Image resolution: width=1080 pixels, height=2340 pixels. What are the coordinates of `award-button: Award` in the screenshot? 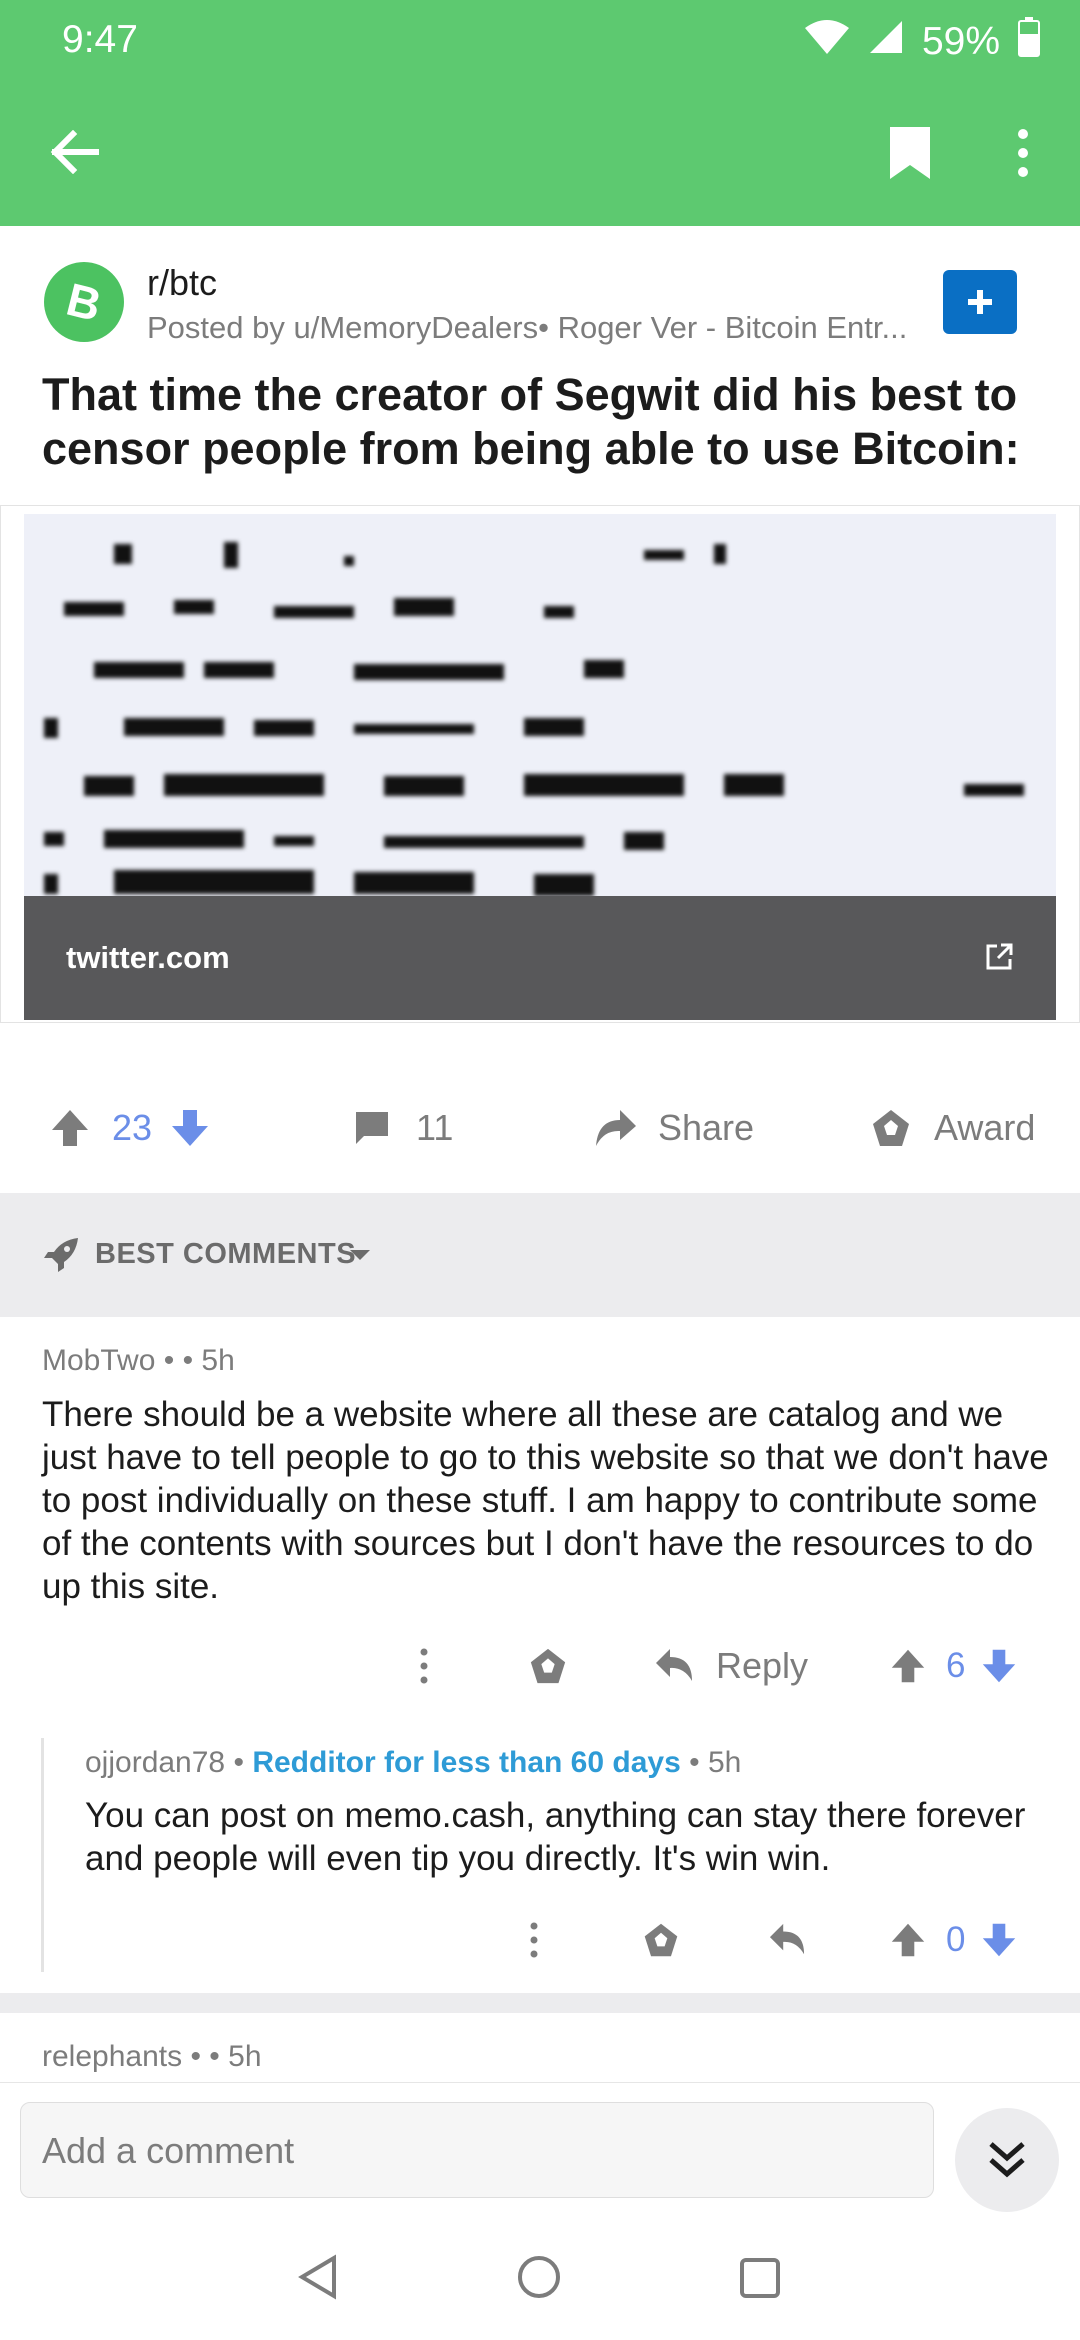 It's located at (952, 1128).